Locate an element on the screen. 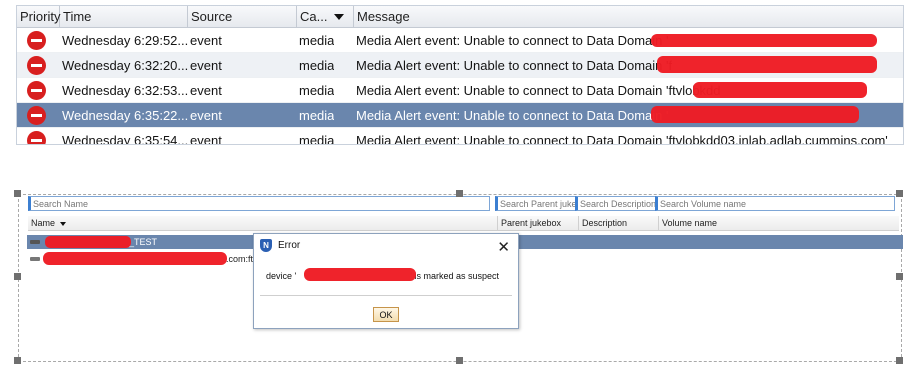  column-header-volume-name: Volume name is located at coordinates (779, 223).